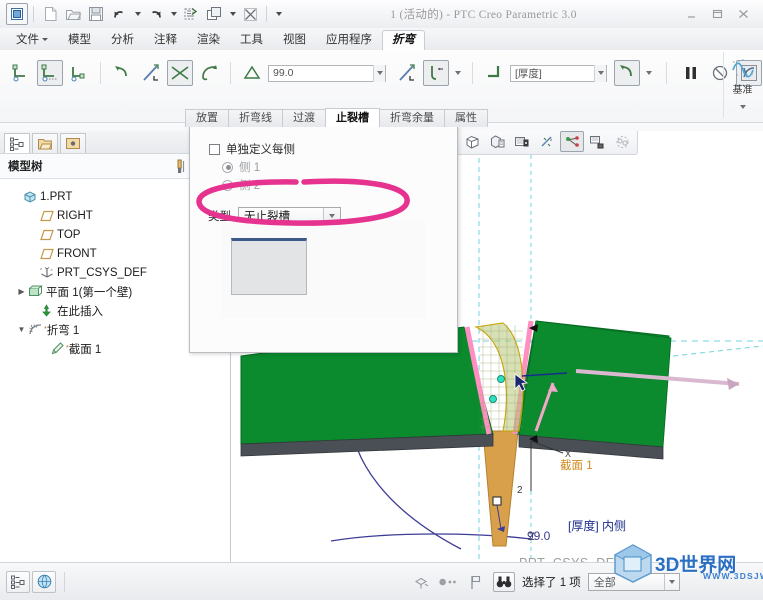 This screenshot has width=763, height=600. Describe the element at coordinates (21, 291) in the screenshot. I see `tree-expander: ▶` at that location.